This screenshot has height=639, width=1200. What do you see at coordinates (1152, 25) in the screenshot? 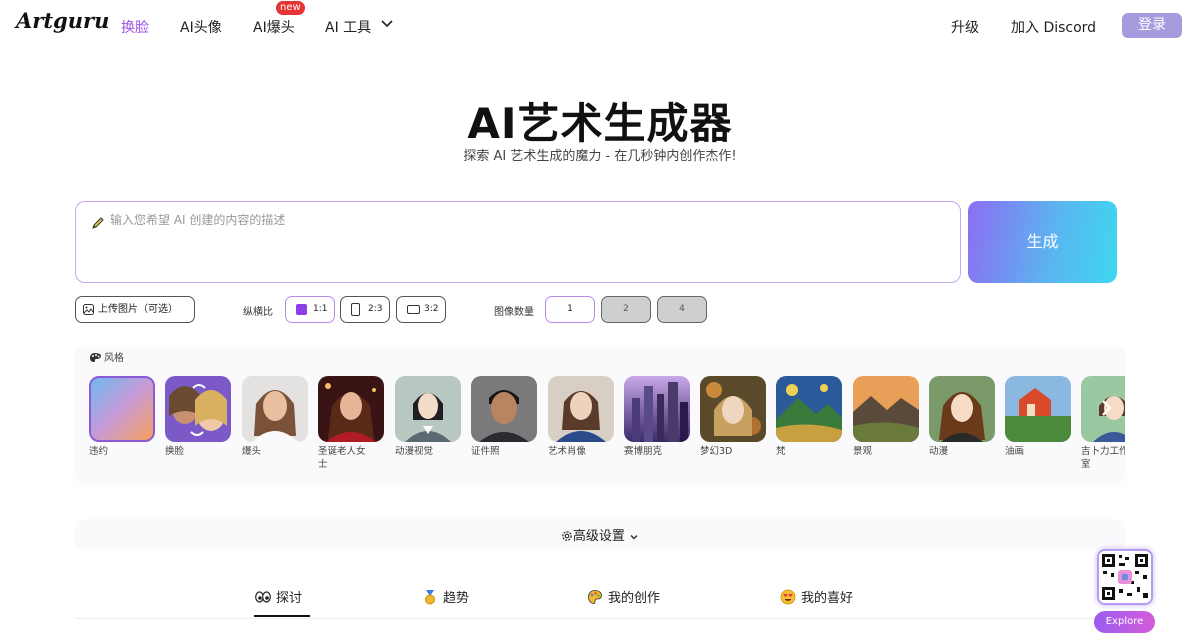
I see `login-button: 登录` at bounding box center [1152, 25].